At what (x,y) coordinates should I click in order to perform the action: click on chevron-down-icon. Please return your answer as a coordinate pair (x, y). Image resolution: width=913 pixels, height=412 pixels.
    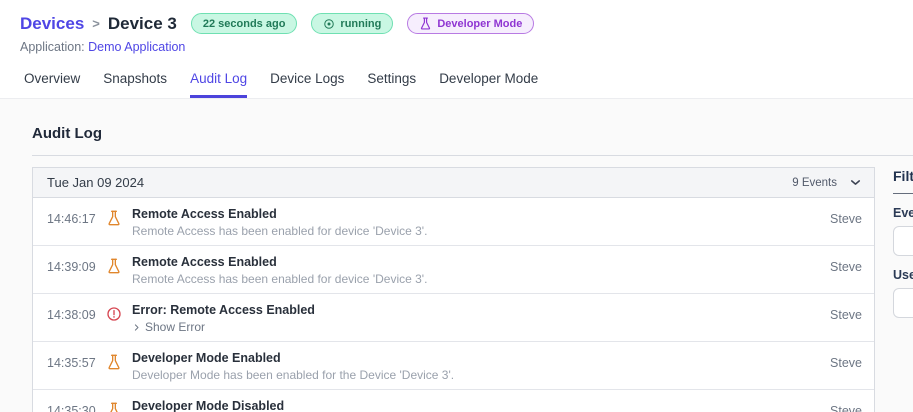
    Looking at the image, I should click on (855, 182).